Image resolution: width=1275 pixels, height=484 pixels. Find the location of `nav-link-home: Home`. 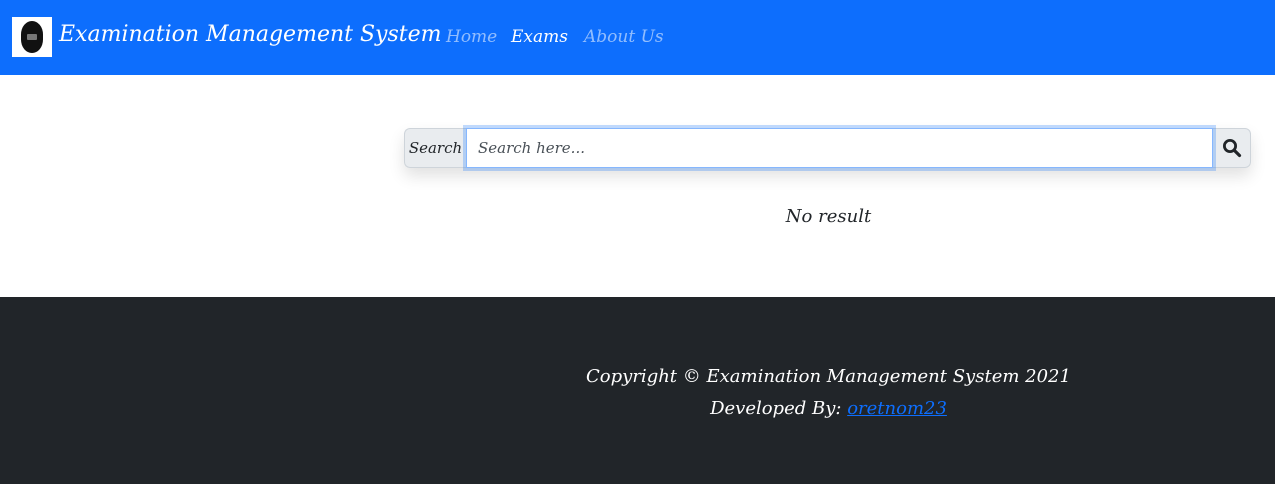

nav-link-home: Home is located at coordinates (471, 37).